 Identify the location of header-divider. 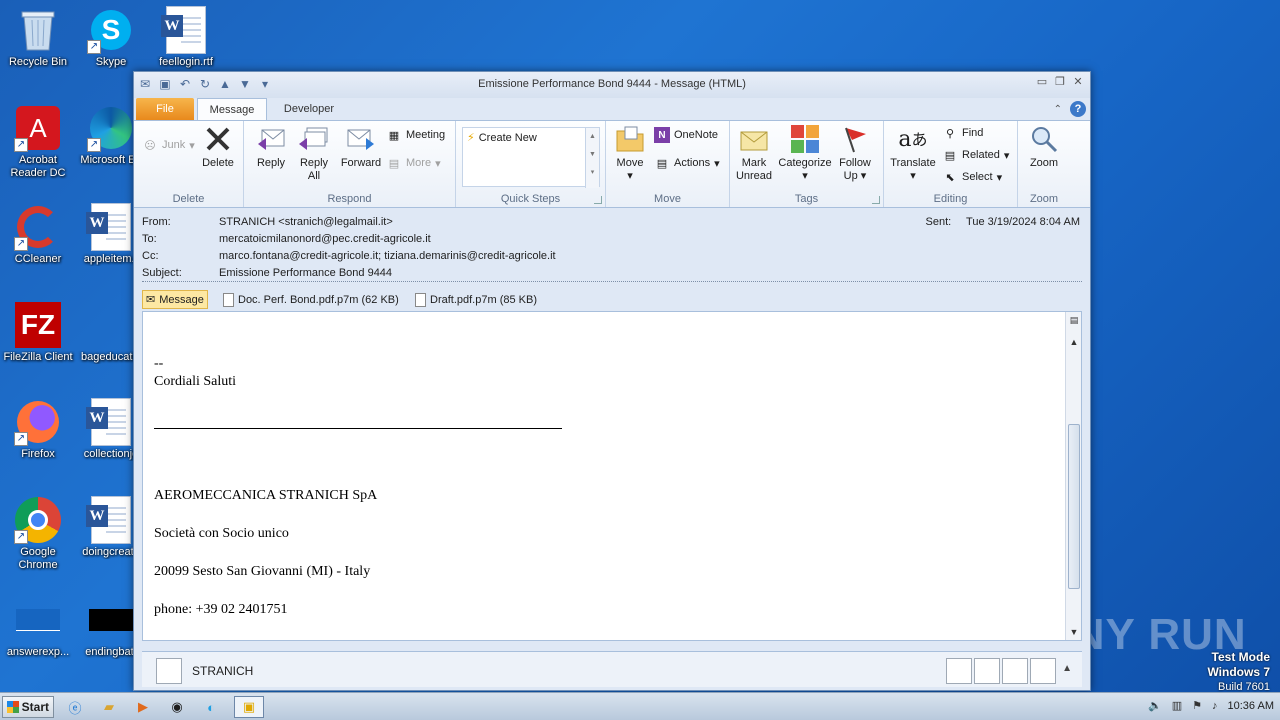
(612, 281).